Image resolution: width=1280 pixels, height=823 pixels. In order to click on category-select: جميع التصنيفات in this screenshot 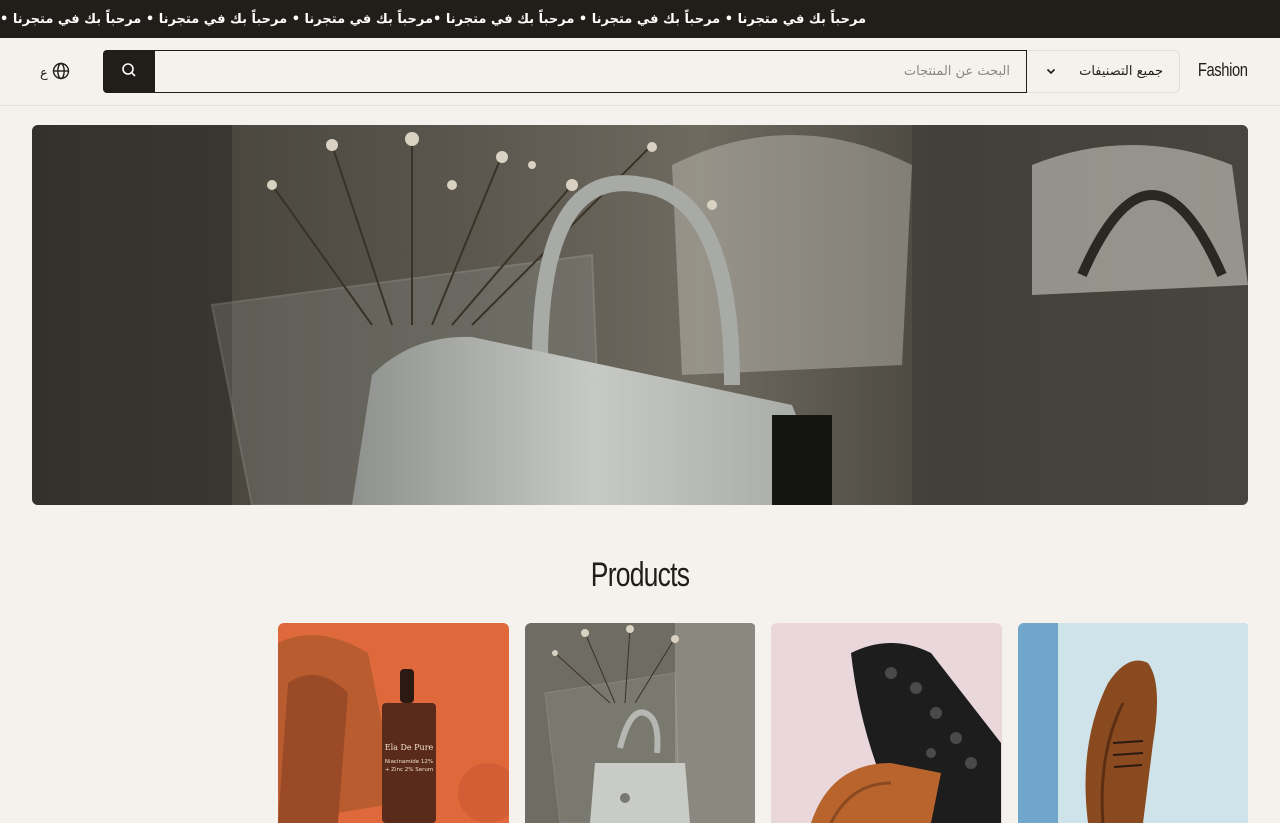, I will do `click(1103, 71)`.